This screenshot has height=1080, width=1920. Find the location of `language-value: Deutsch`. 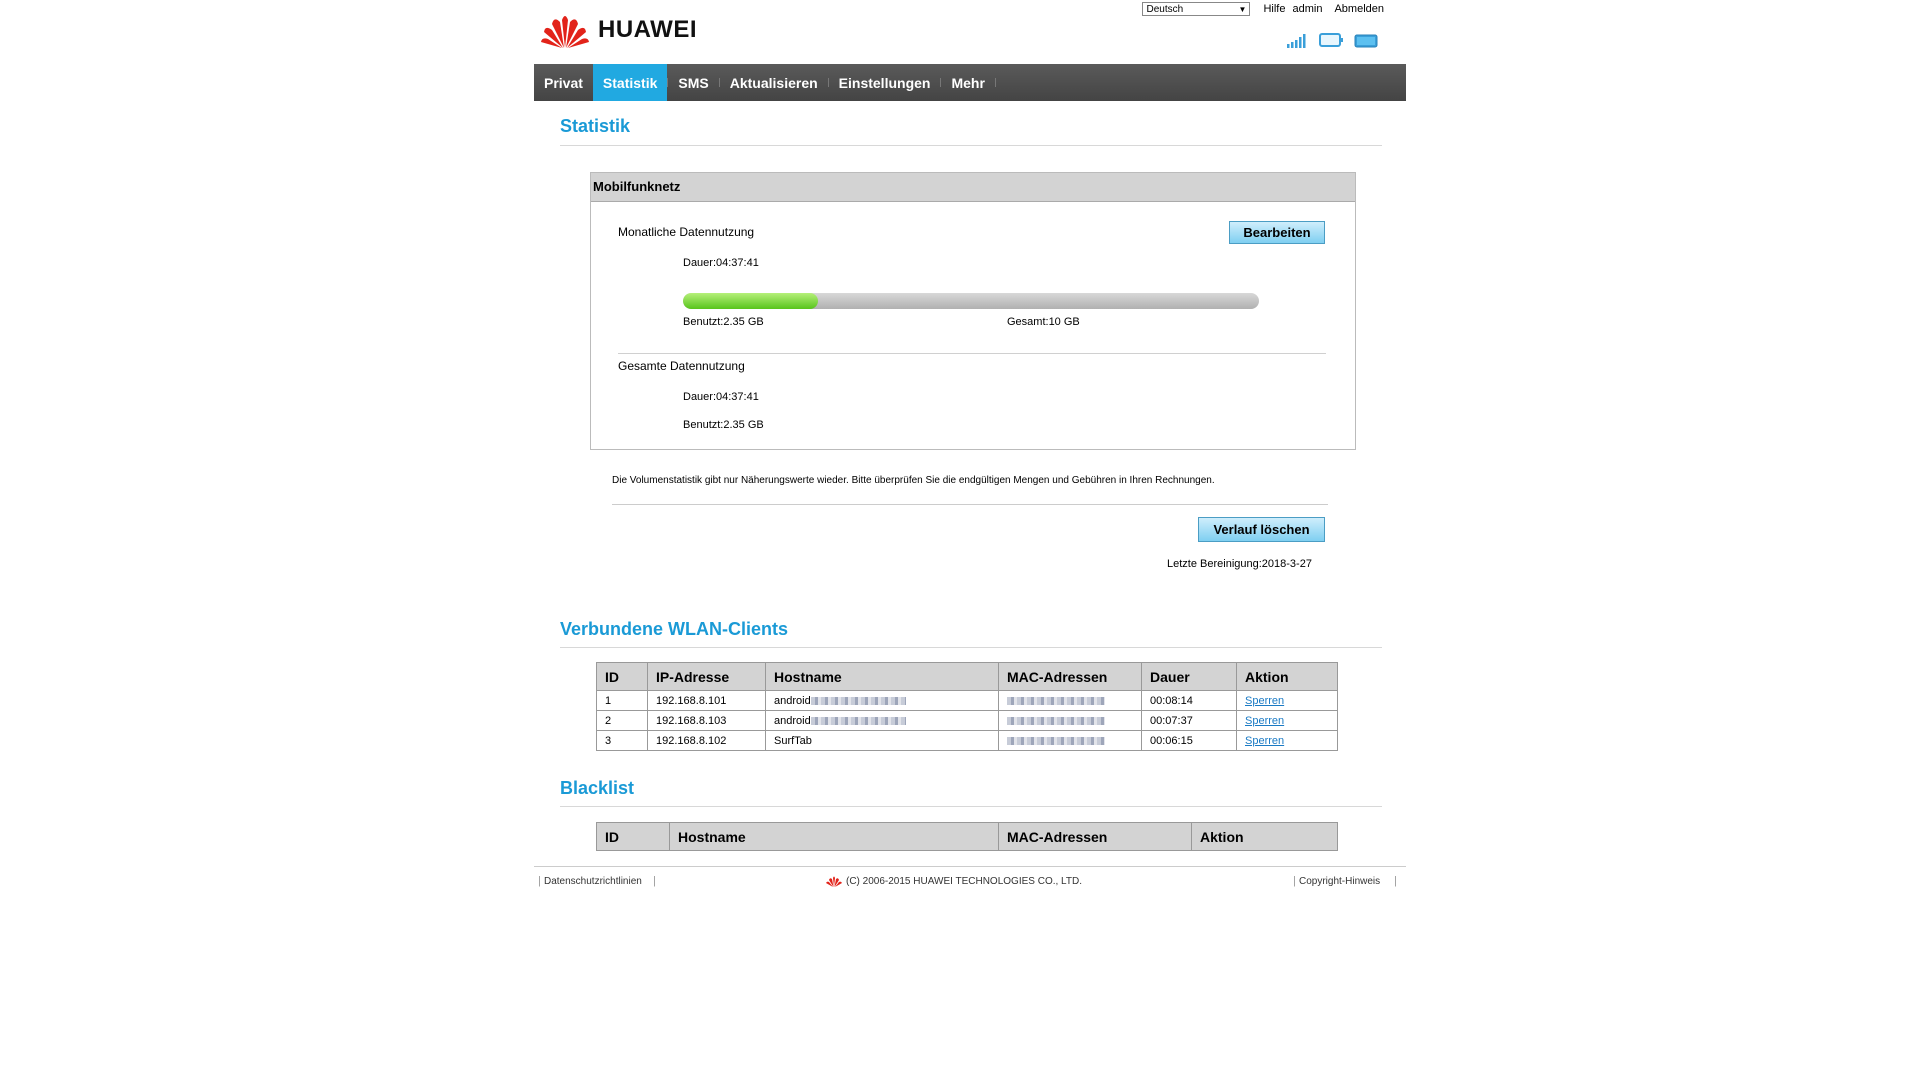

language-value: Deutsch is located at coordinates (1165, 9).